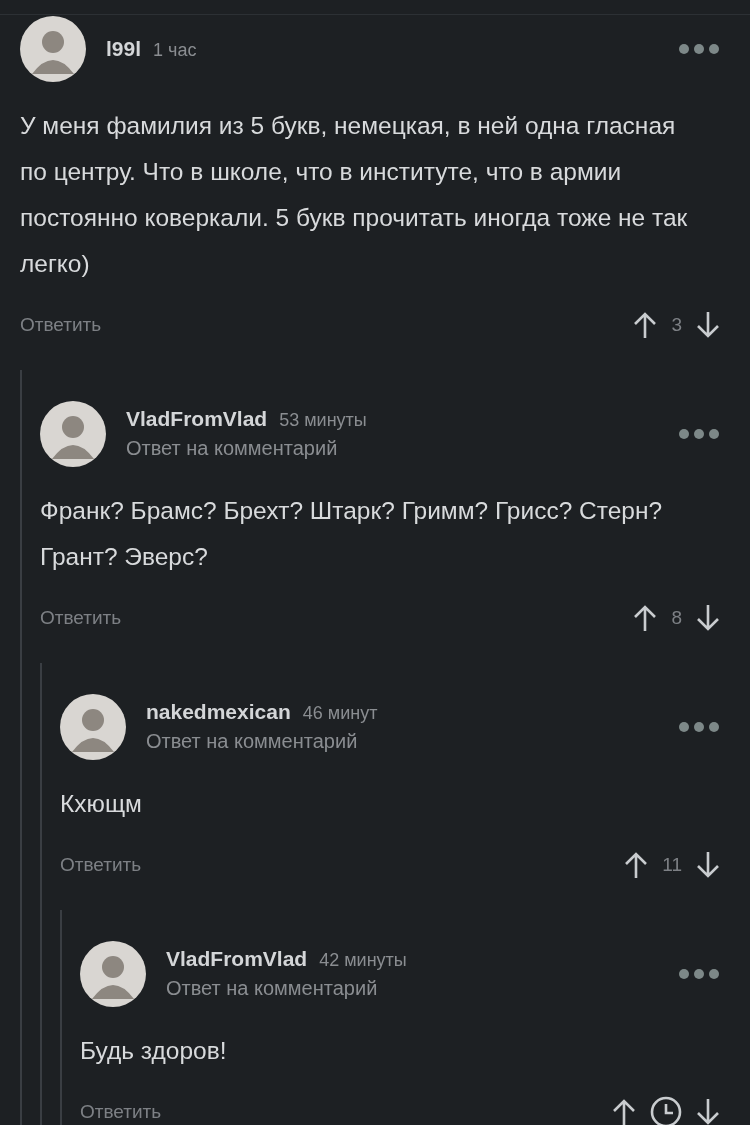 The width and height of the screenshot is (750, 1125). Describe the element at coordinates (323, 420) in the screenshot. I see `comment-time: 53 минуты` at that location.